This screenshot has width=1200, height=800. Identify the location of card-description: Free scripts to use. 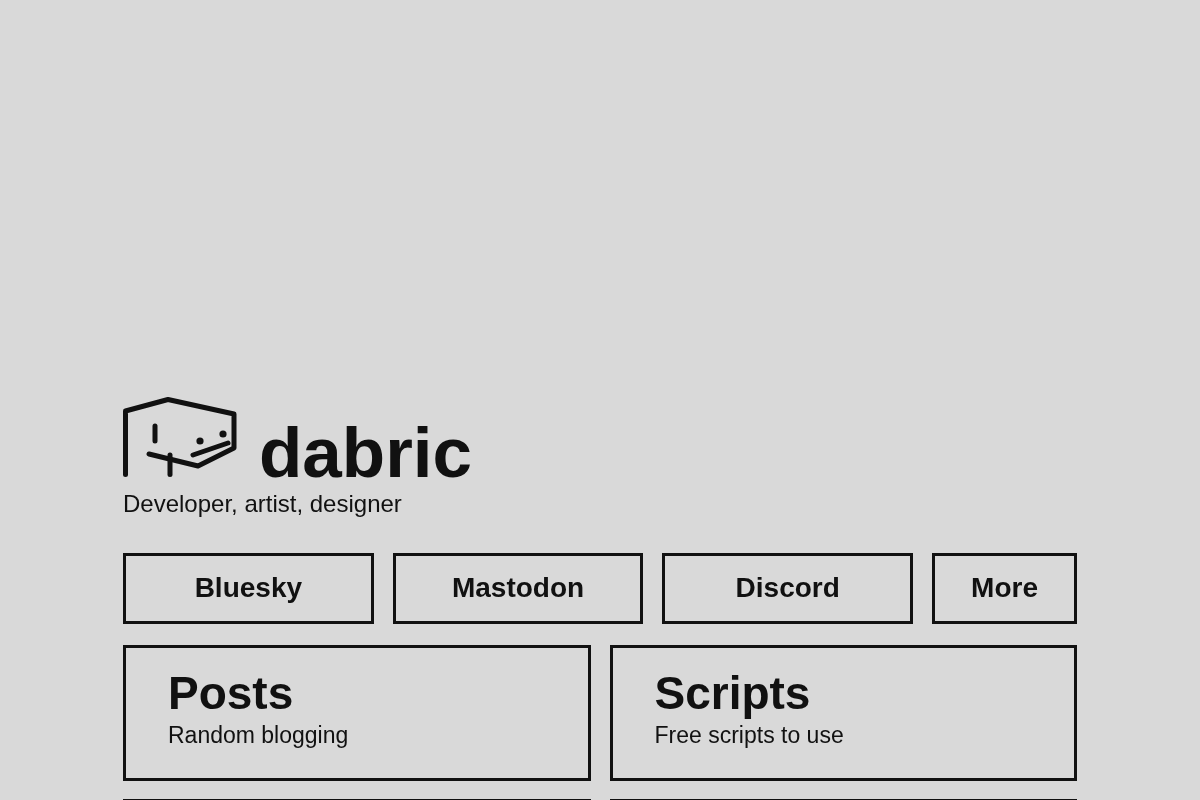
(749, 736).